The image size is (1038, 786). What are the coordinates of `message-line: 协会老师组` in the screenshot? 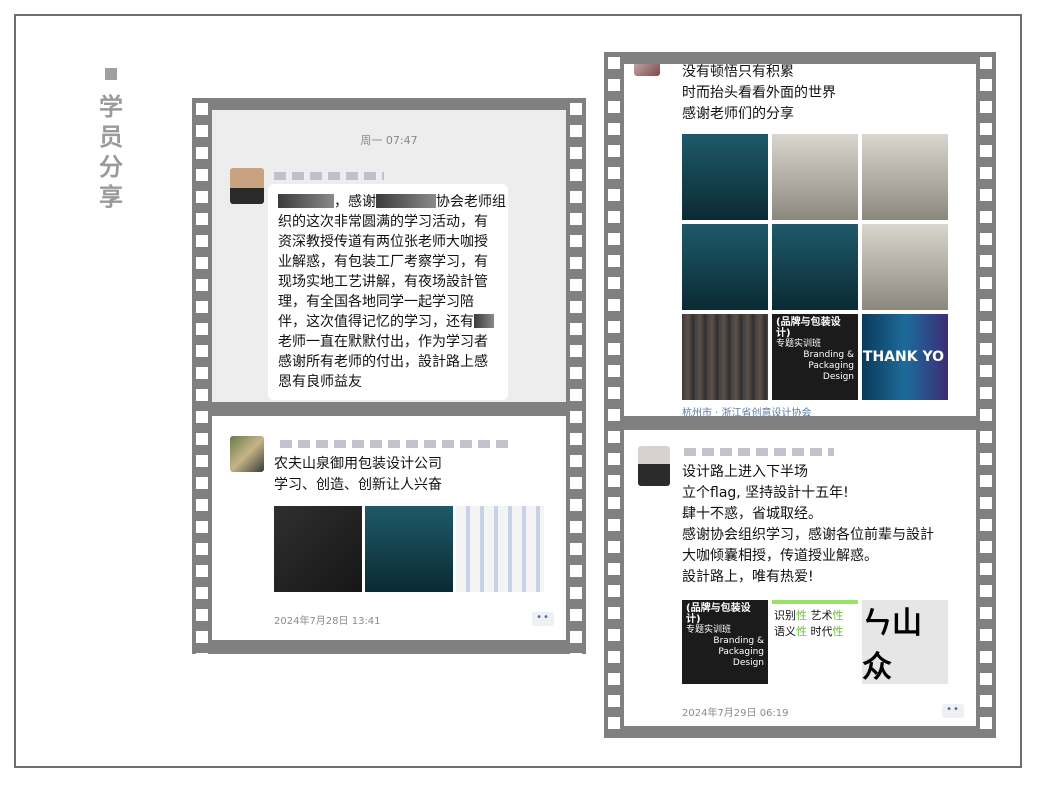 It's located at (471, 202).